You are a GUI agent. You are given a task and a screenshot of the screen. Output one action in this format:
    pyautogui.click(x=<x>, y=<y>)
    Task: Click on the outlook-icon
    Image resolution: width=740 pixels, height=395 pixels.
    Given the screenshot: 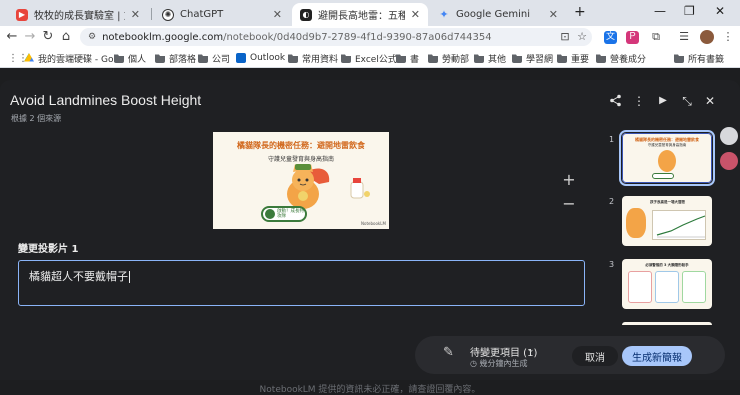 What is the action you would take?
    pyautogui.click(x=241, y=58)
    